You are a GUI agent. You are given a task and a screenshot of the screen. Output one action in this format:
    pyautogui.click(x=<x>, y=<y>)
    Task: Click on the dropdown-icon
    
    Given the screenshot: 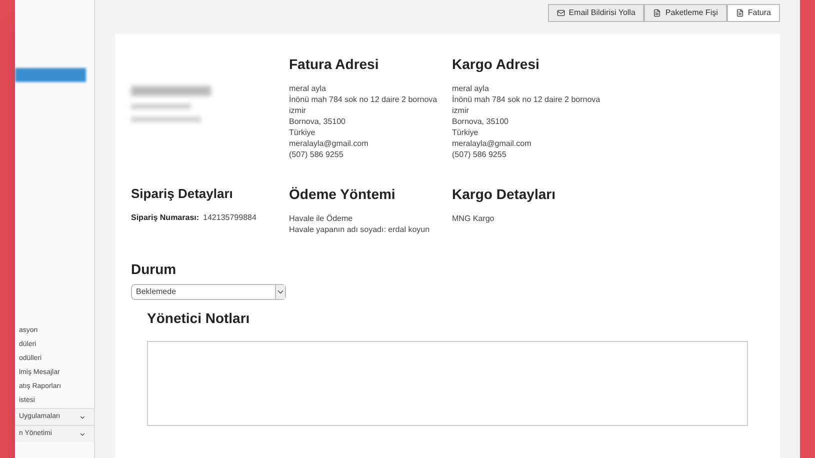 What is the action you would take?
    pyautogui.click(x=280, y=292)
    